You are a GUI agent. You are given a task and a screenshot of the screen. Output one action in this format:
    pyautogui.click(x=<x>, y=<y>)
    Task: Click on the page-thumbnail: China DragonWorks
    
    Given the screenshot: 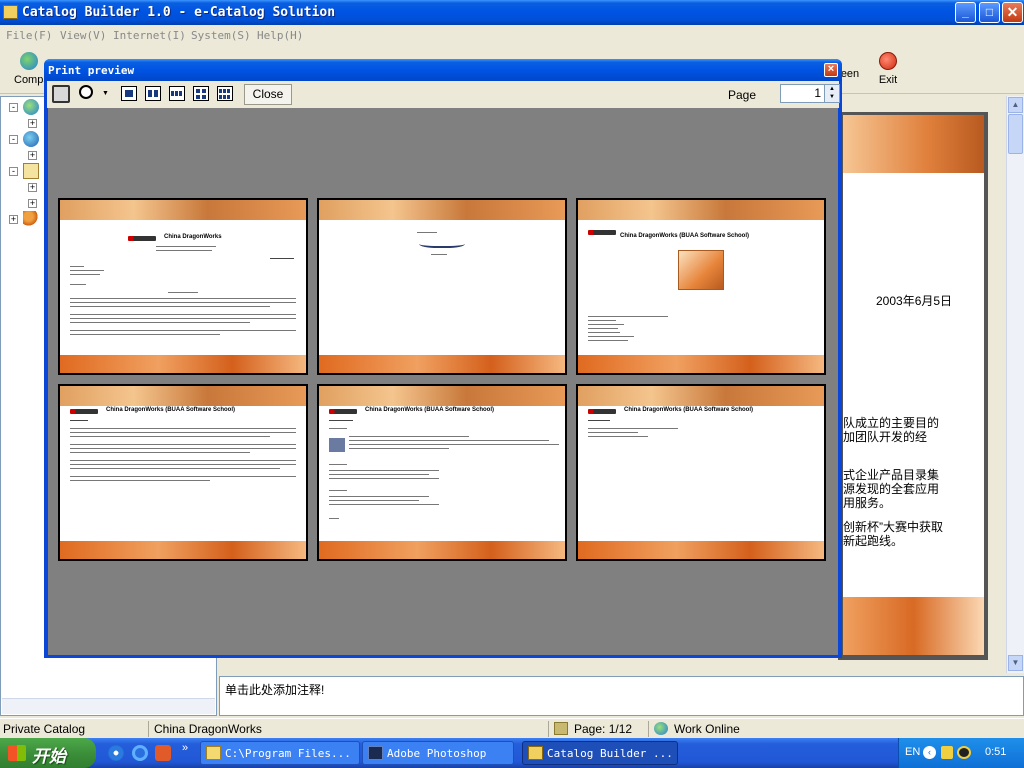 What is the action you would take?
    pyautogui.click(x=183, y=286)
    